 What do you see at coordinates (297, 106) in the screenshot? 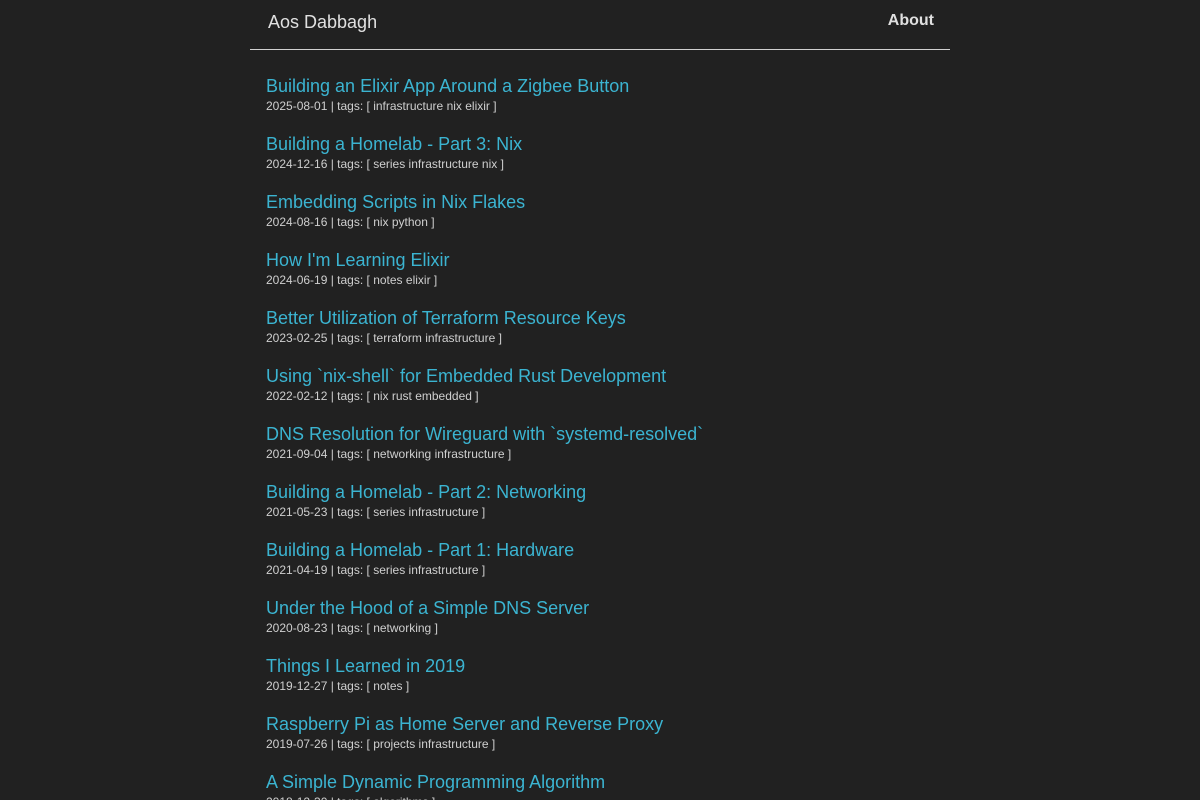
I see `post-date: 2025-08-01` at bounding box center [297, 106].